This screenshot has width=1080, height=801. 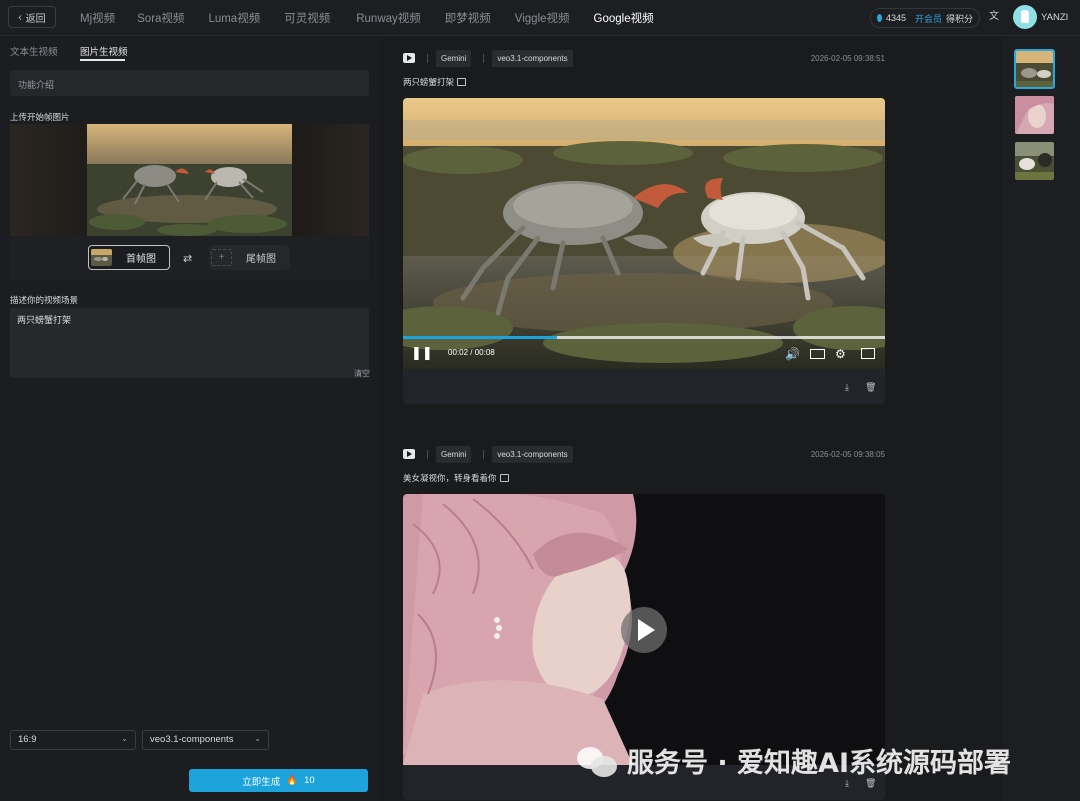 I want to click on description-input: 两只螃蟹打架, so click(x=189, y=343).